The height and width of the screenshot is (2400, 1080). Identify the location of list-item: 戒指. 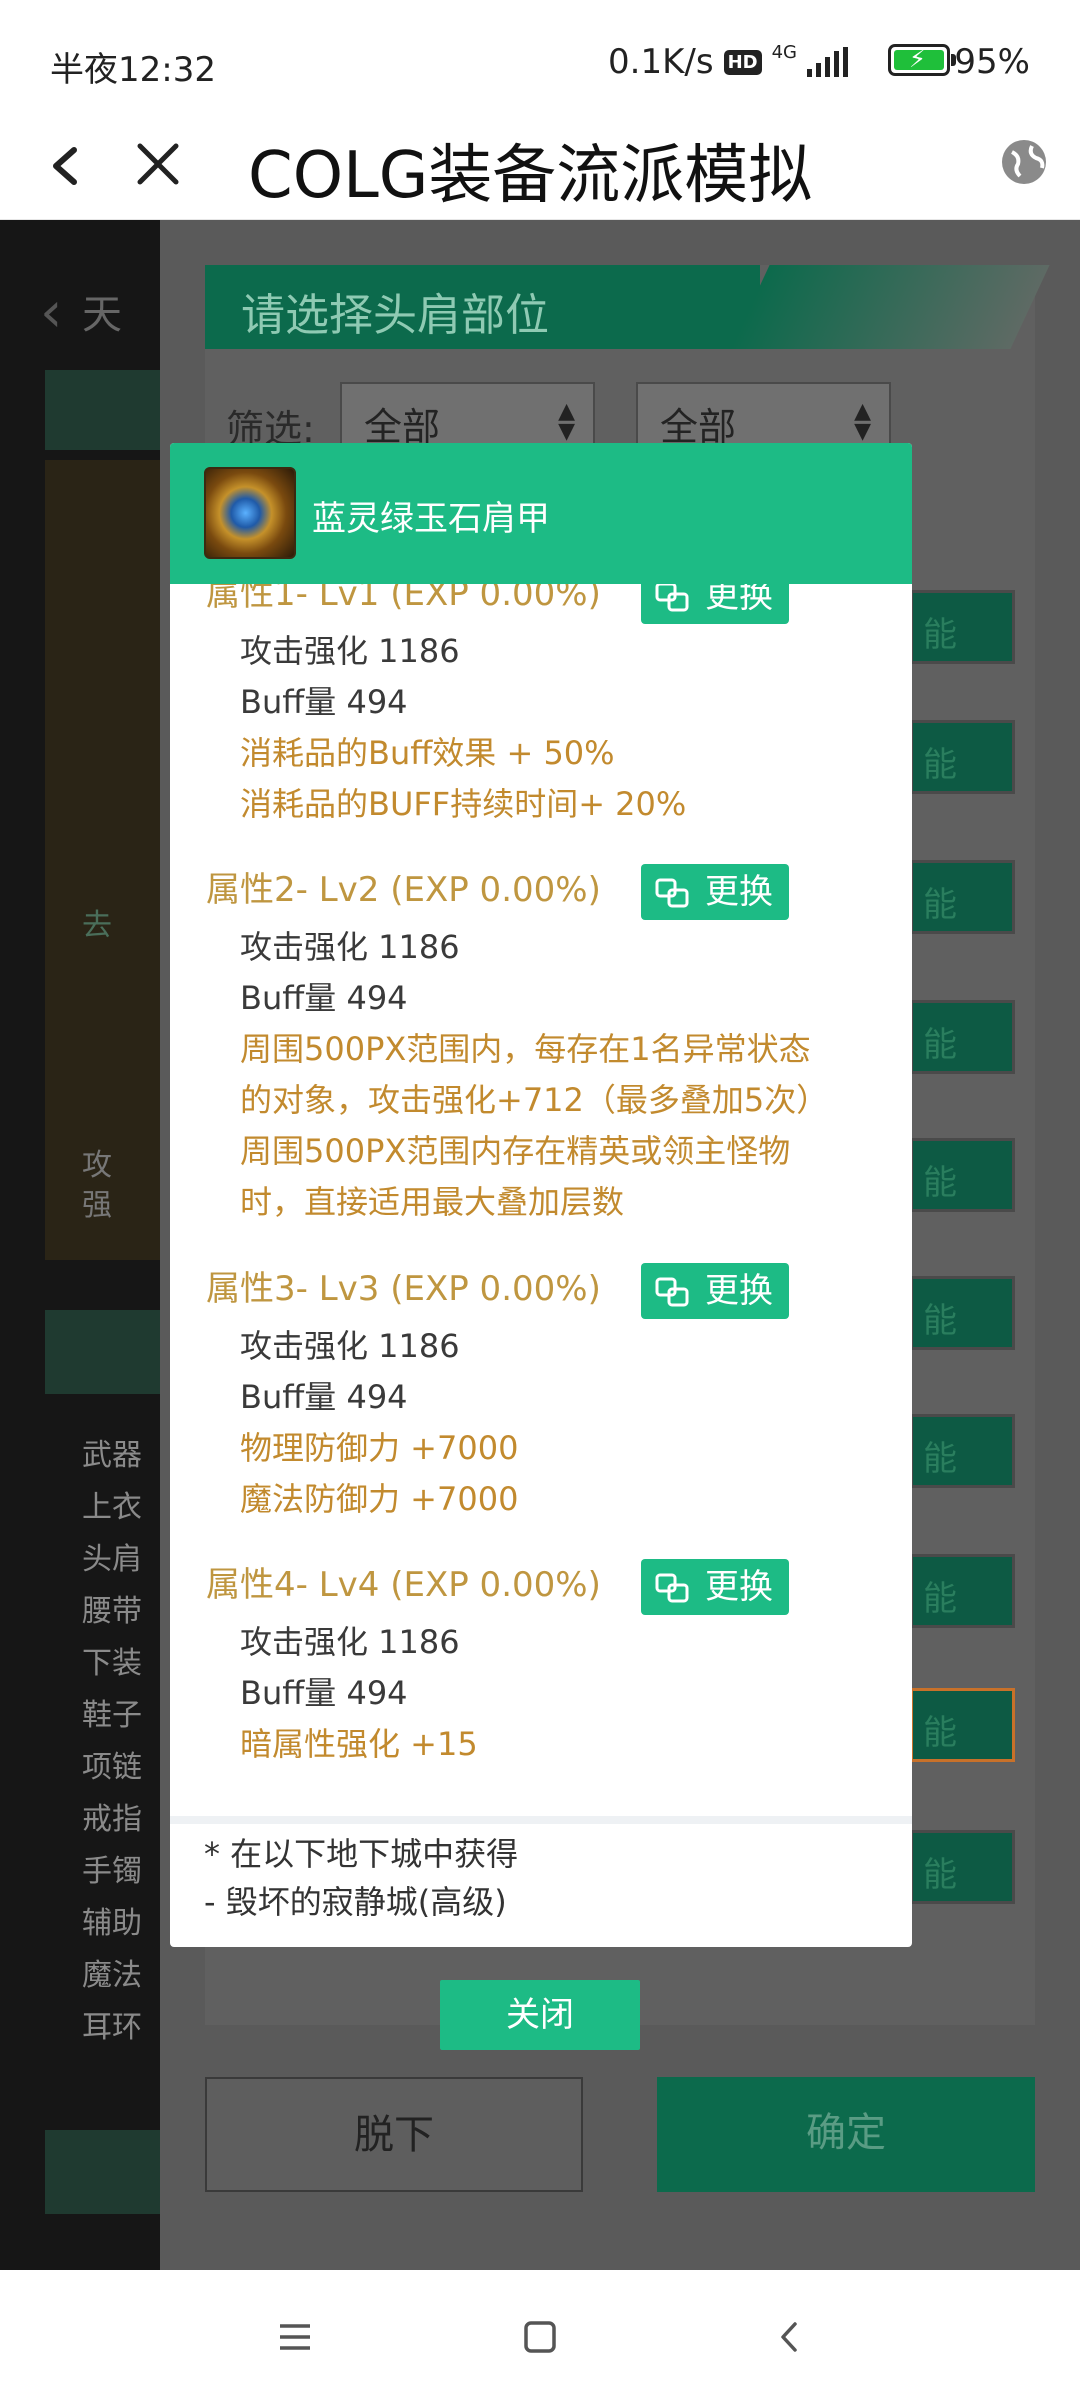
(112, 1819).